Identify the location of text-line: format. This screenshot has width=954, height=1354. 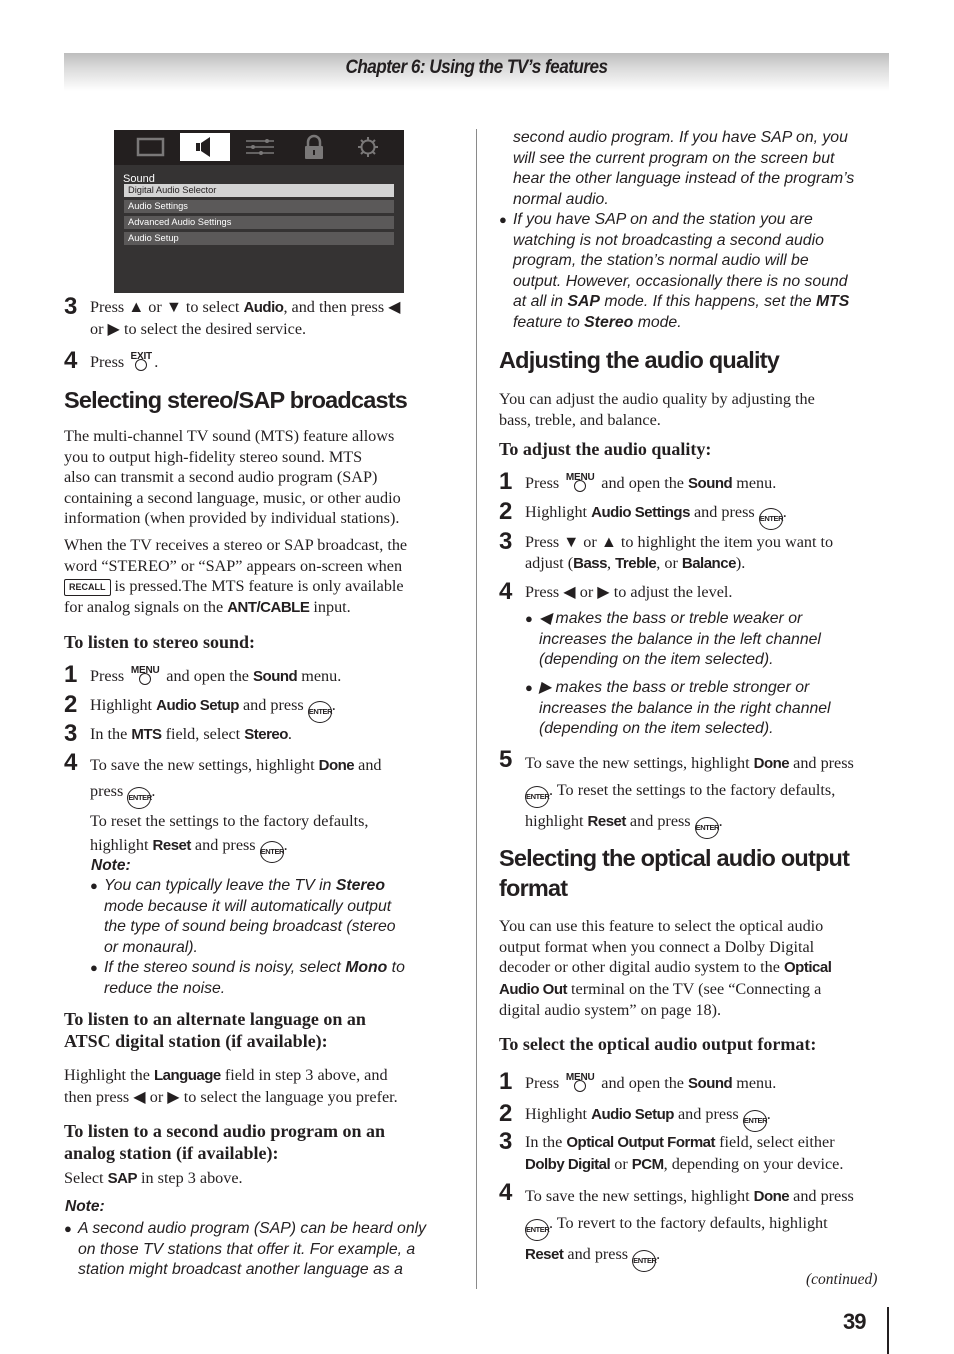
(533, 888).